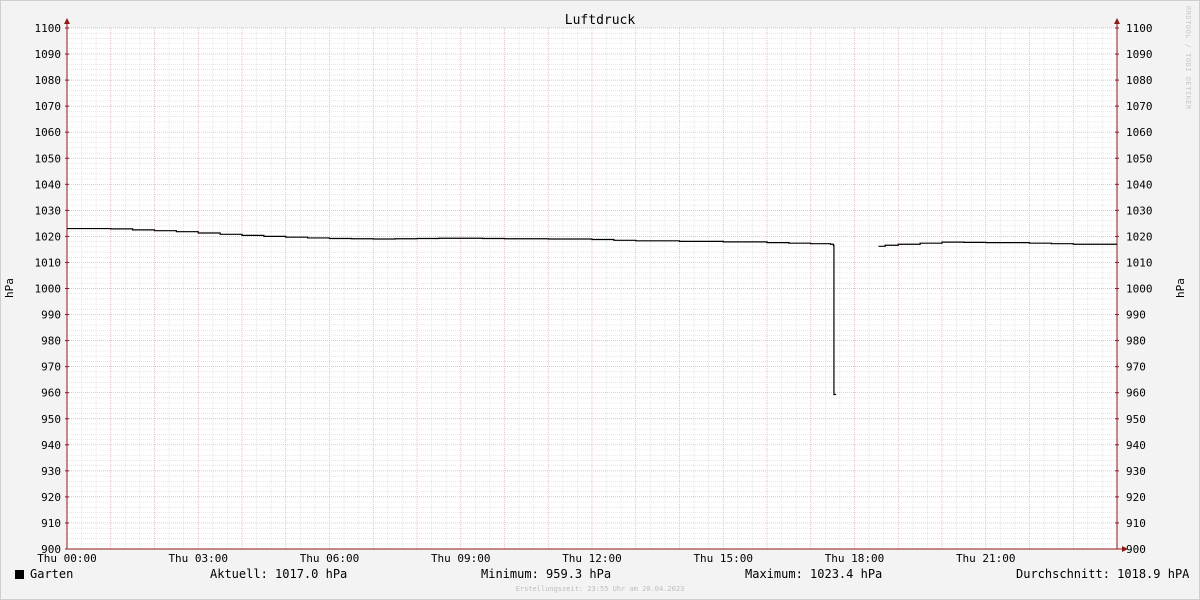 The width and height of the screenshot is (1200, 600). I want to click on y-tick-label-right: 1080, so click(1139, 80).